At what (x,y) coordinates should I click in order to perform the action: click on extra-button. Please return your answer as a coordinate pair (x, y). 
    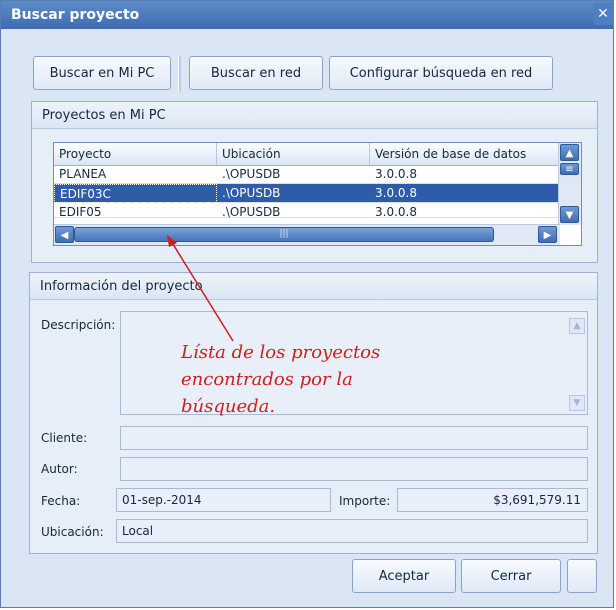
    Looking at the image, I should click on (582, 576).